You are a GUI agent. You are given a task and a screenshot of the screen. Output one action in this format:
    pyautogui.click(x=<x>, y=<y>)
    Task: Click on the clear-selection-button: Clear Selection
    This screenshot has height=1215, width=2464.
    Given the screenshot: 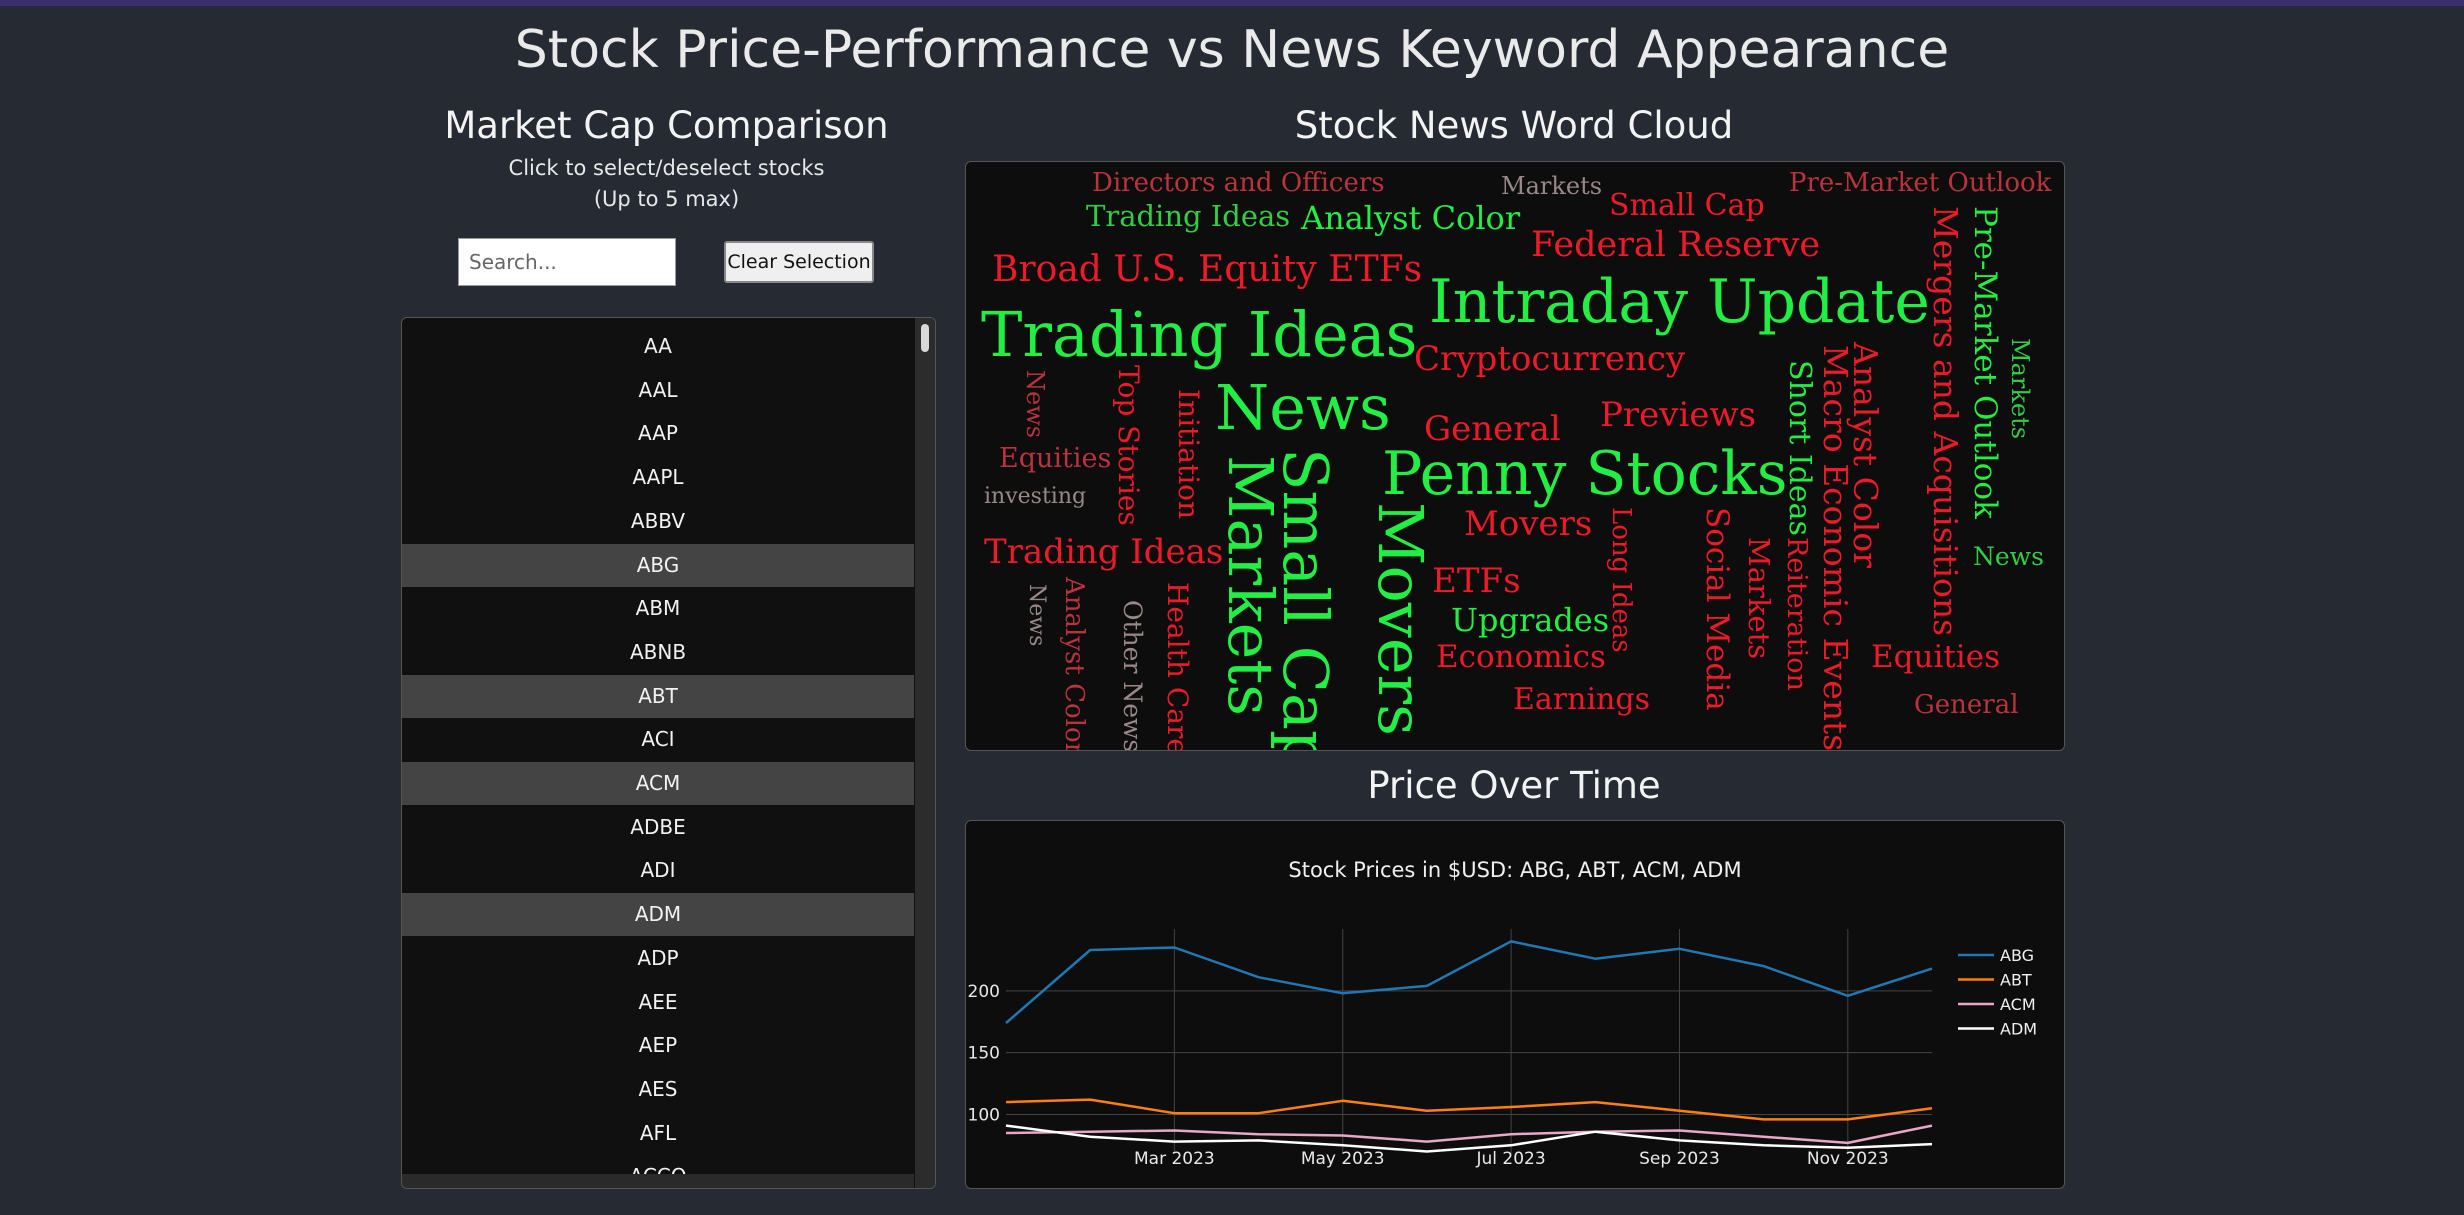 What is the action you would take?
    pyautogui.click(x=799, y=262)
    